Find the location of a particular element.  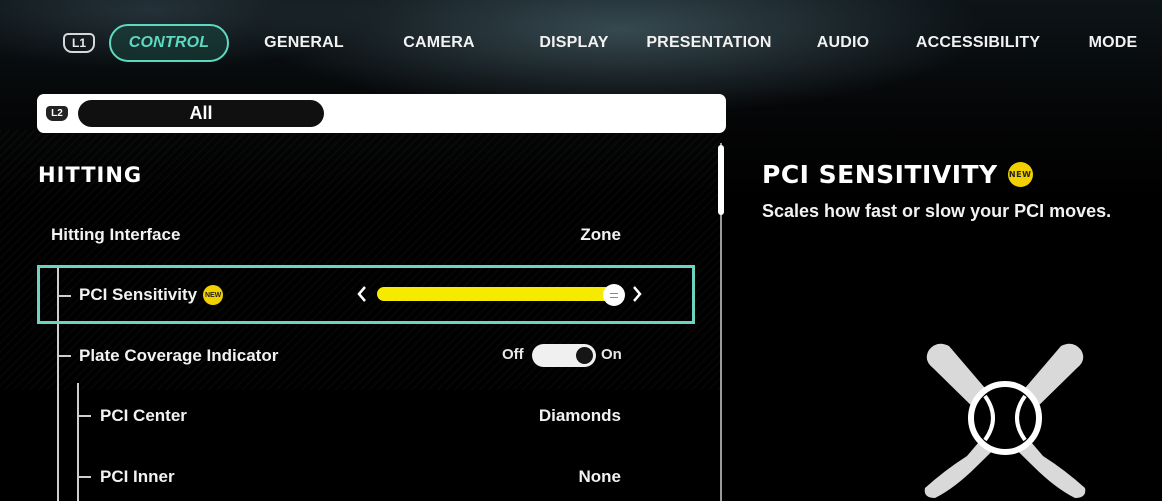

setting-value: Zone is located at coordinates (600, 234).